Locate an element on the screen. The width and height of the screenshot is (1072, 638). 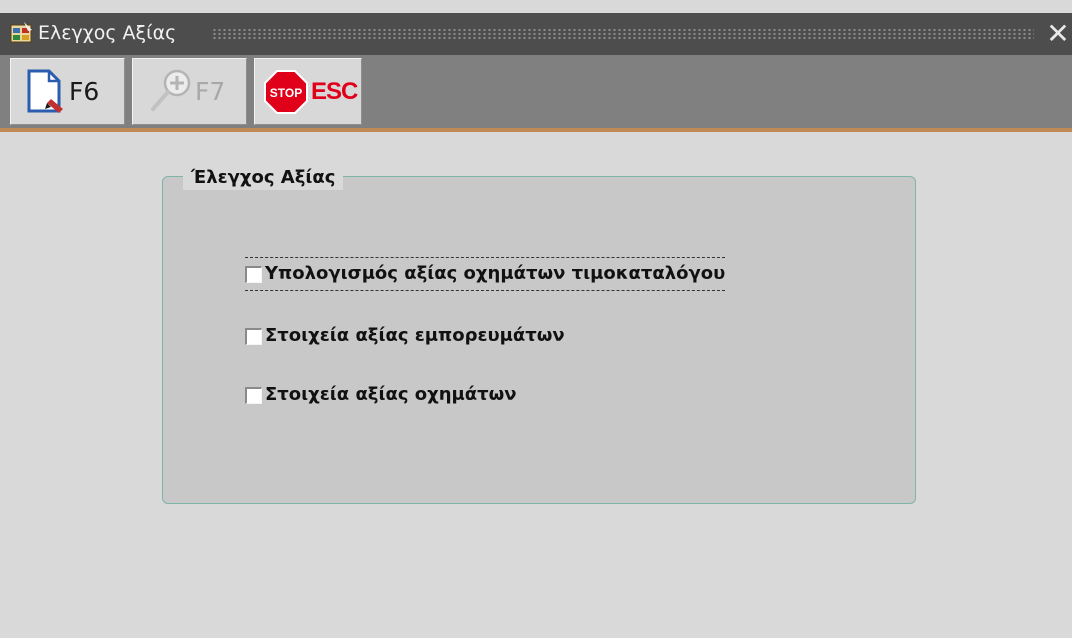
exit-button: STOP ESC is located at coordinates (308, 91).